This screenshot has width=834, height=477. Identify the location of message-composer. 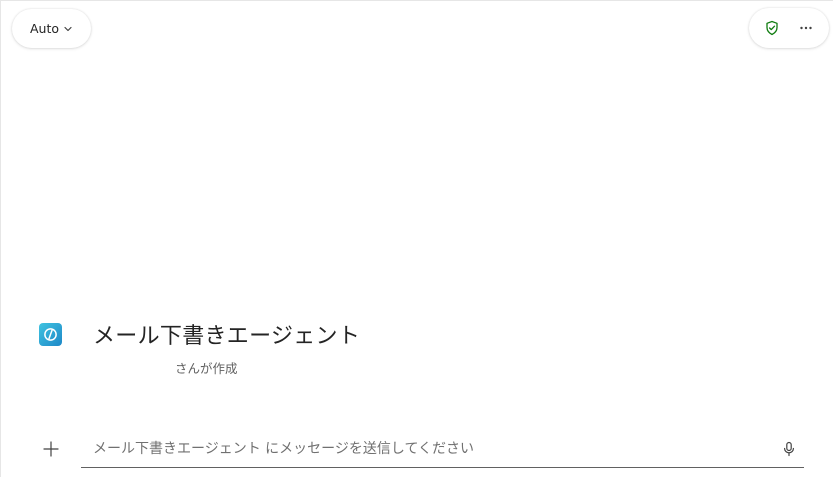
(442, 449).